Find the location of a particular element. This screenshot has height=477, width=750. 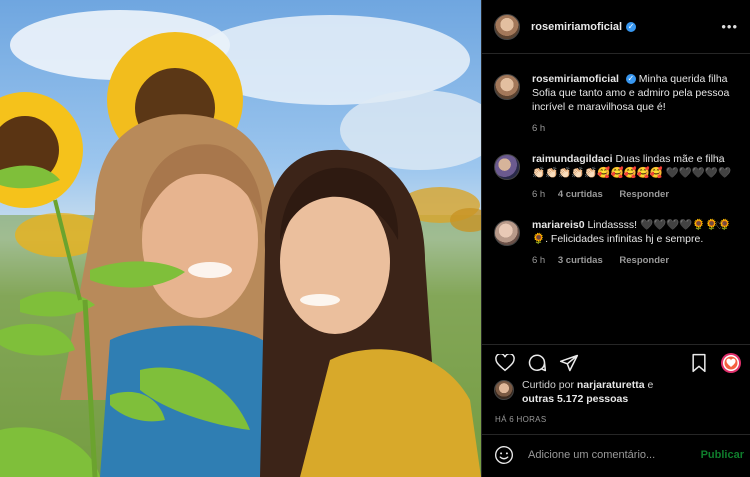

post-actions is located at coordinates (618, 363).